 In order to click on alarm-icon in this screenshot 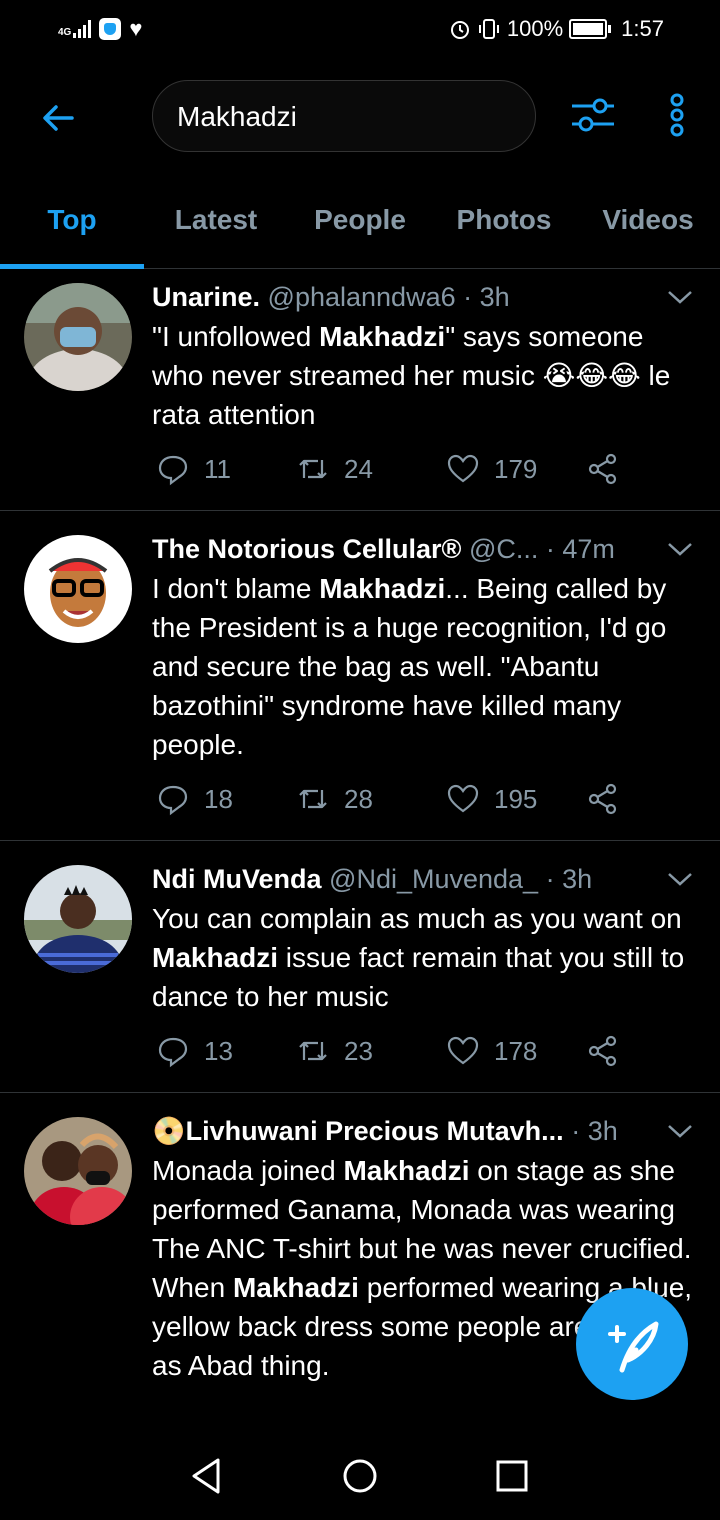, I will do `click(459, 30)`.